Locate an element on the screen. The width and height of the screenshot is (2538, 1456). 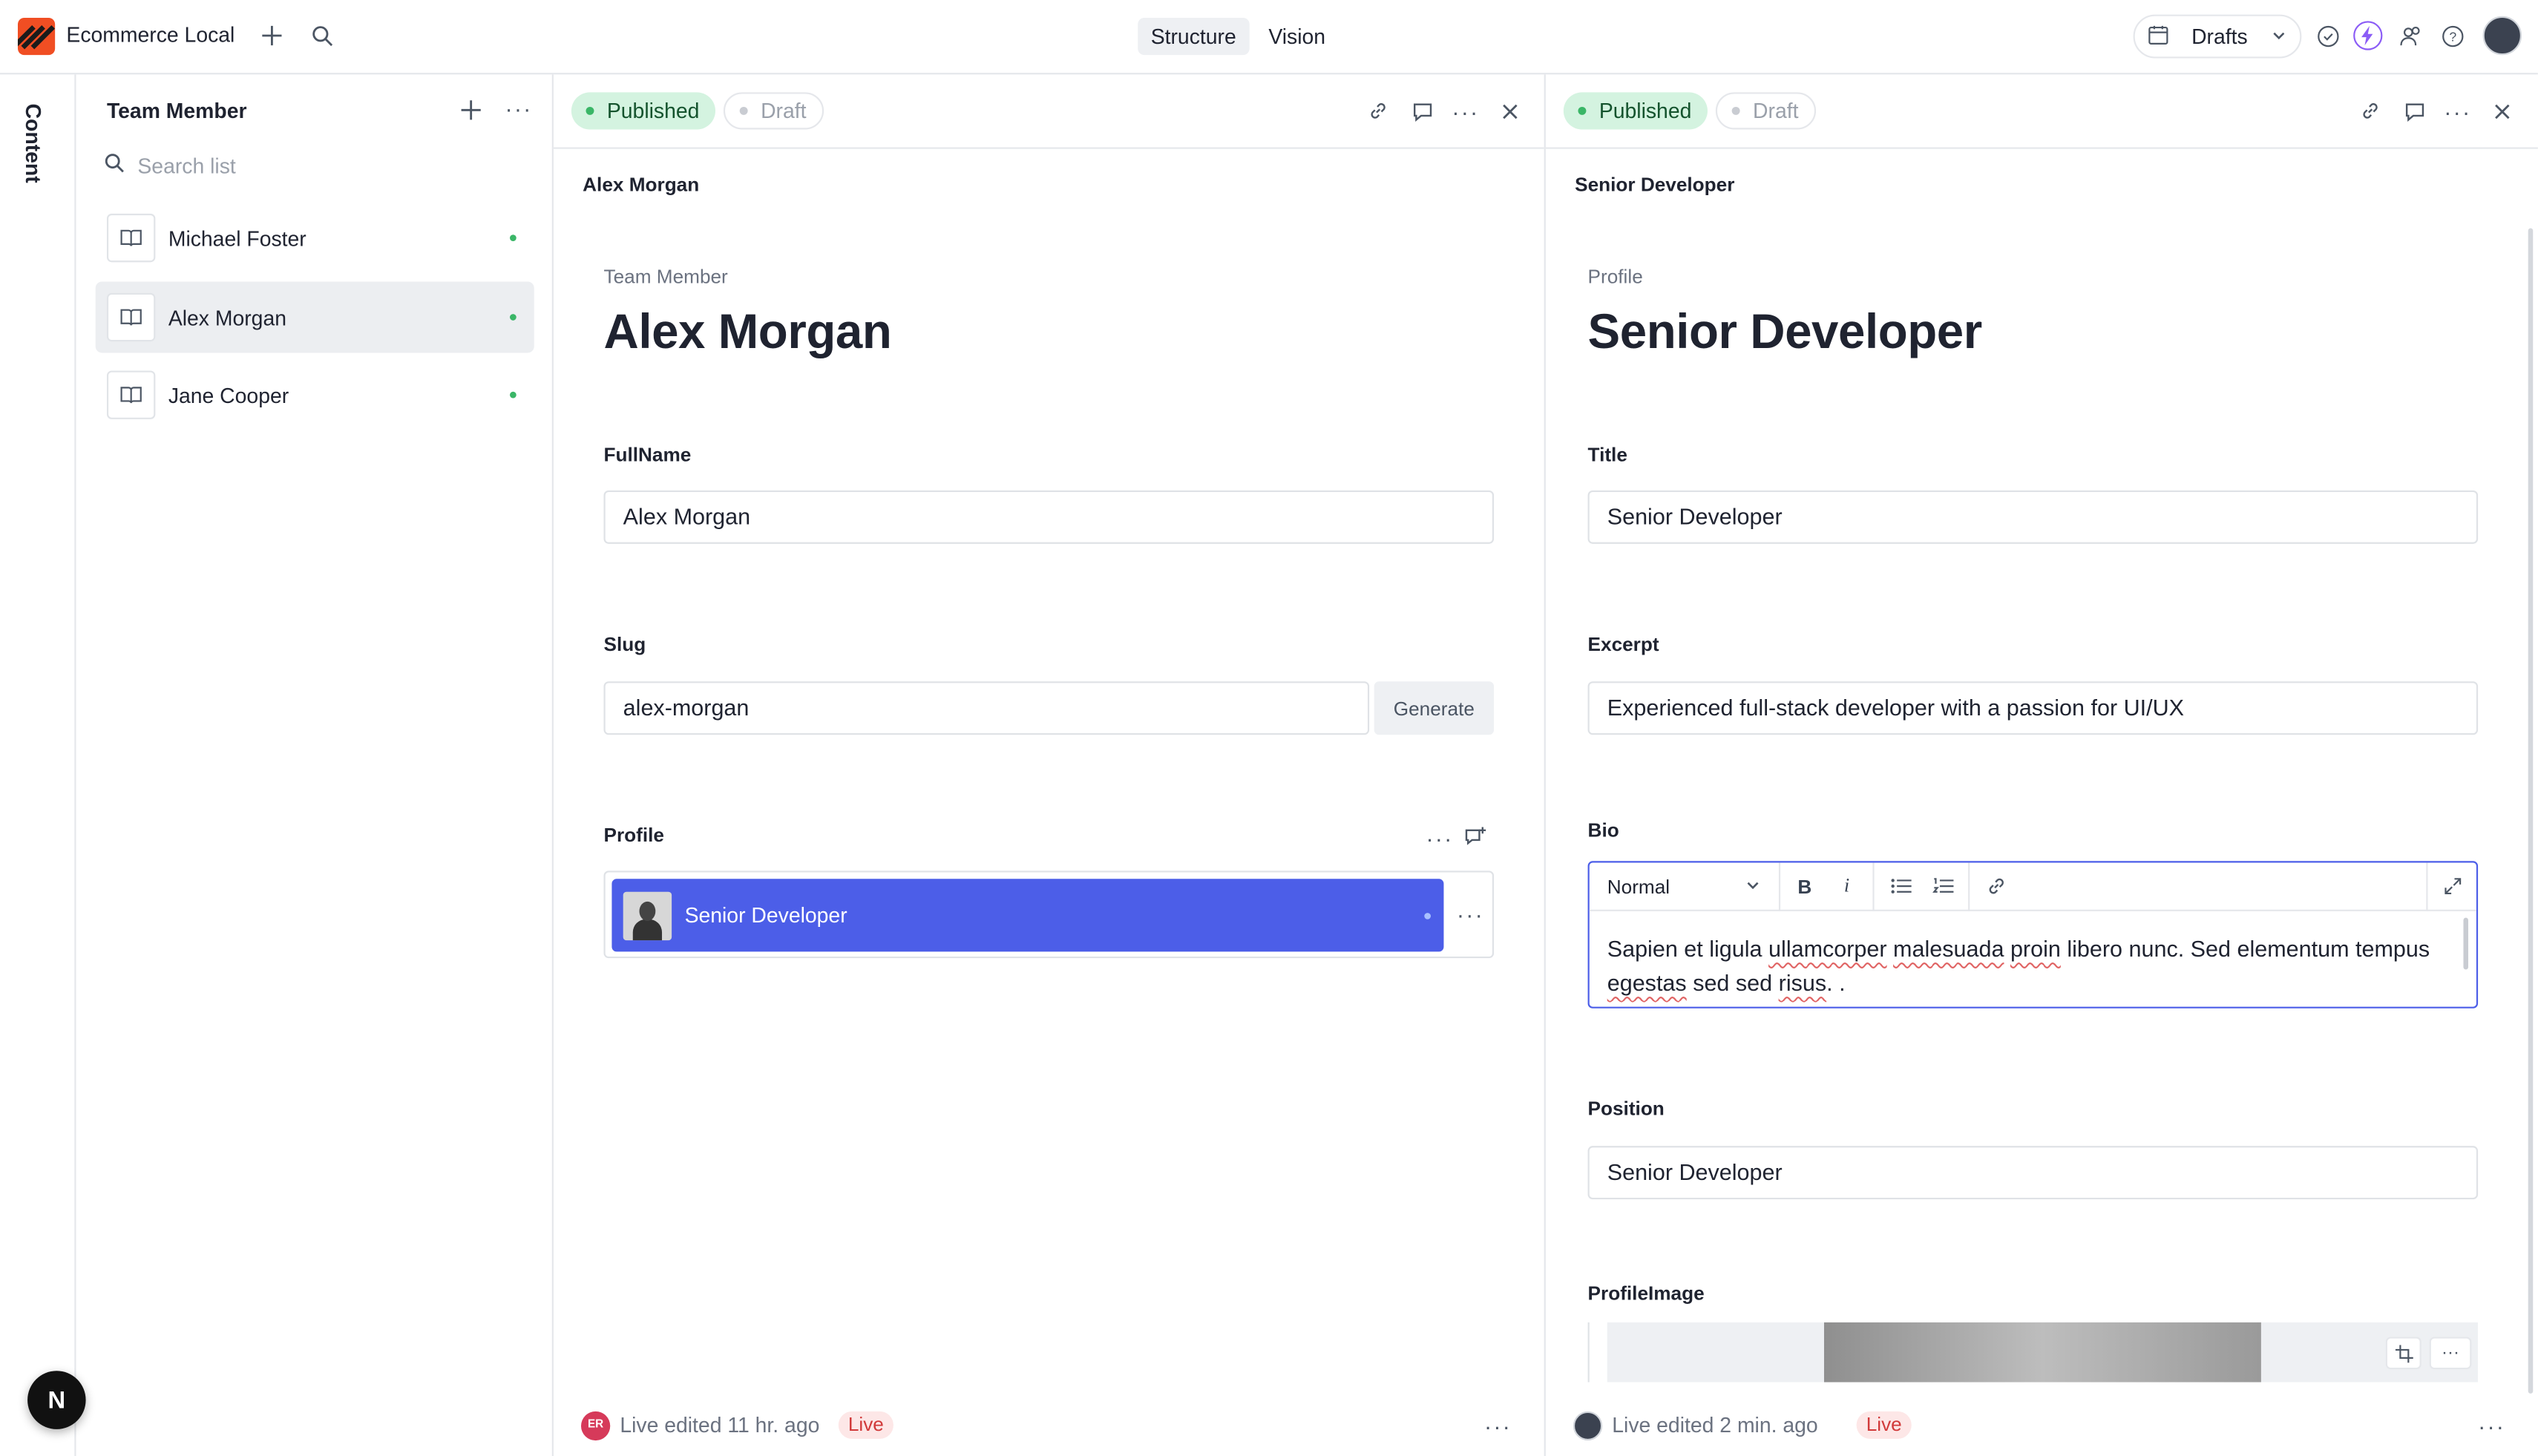
numbered-list-icon is located at coordinates (1942, 886).